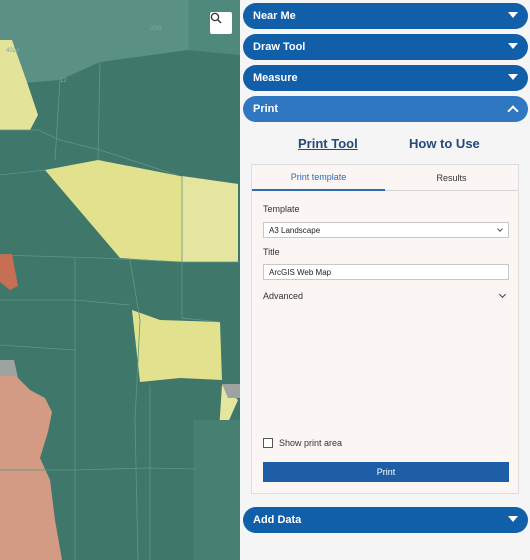 The height and width of the screenshot is (560, 530). Describe the element at coordinates (300, 272) in the screenshot. I see `title-value: ArcGIS Web Map` at that location.